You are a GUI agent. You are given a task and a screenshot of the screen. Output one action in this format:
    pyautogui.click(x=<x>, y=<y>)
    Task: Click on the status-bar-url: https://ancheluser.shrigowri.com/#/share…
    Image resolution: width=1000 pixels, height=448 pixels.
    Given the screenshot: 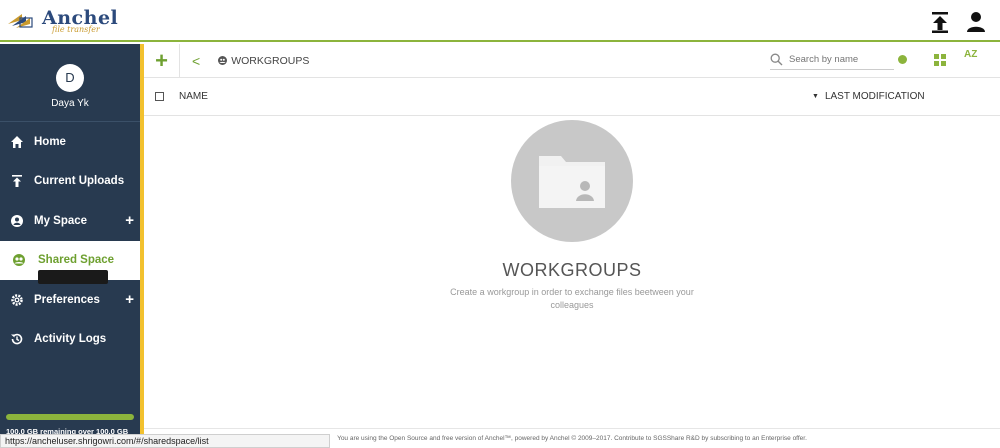 What is the action you would take?
    pyautogui.click(x=165, y=441)
    